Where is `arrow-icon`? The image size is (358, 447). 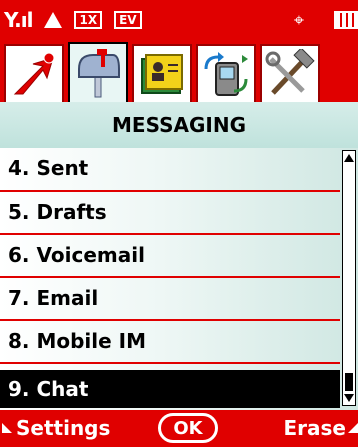
arrow-icon is located at coordinates (34, 73).